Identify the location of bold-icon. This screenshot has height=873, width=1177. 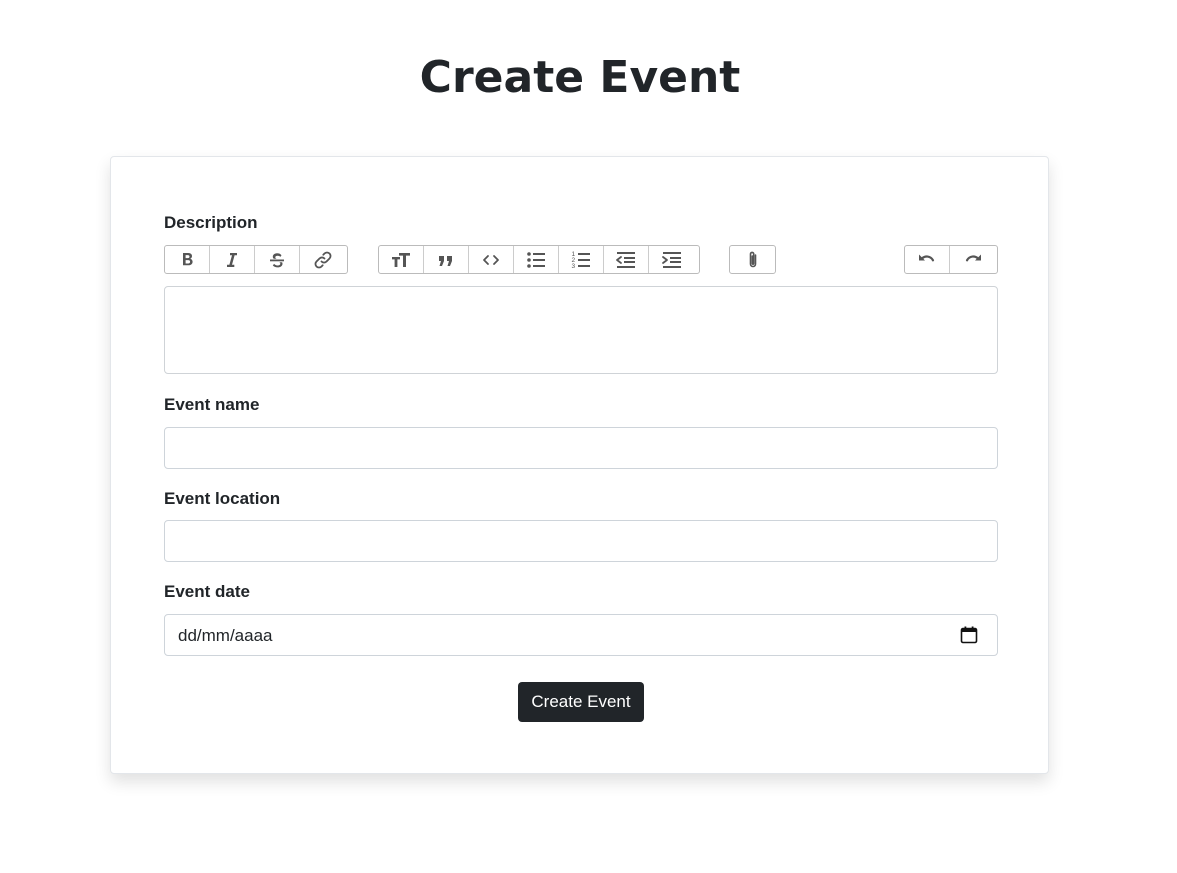
(188, 258).